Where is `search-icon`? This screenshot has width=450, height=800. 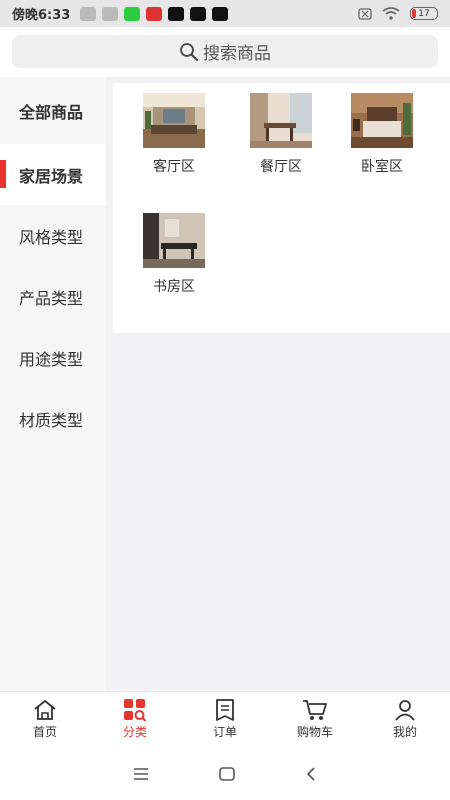 search-icon is located at coordinates (189, 51).